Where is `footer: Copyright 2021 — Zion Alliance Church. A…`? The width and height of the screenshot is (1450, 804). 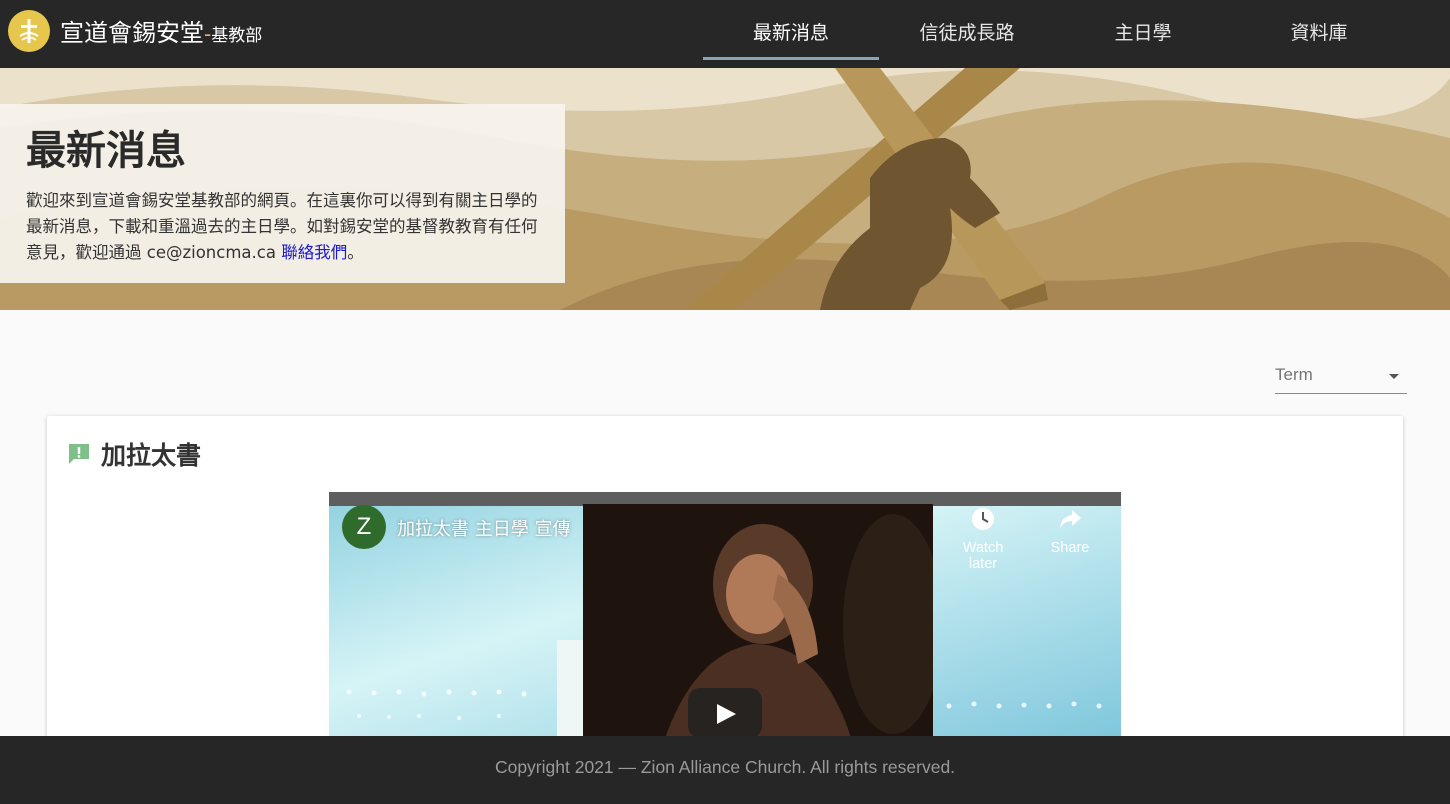
footer: Copyright 2021 — Zion Alliance Church. A… is located at coordinates (725, 770).